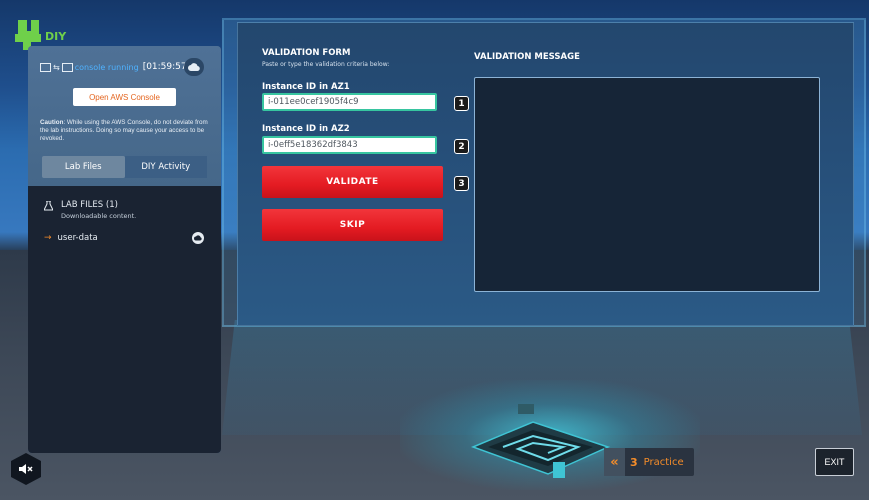 Image resolution: width=869 pixels, height=500 pixels. What do you see at coordinates (306, 129) in the screenshot?
I see `az2-field-label: Instance ID in AZ2` at bounding box center [306, 129].